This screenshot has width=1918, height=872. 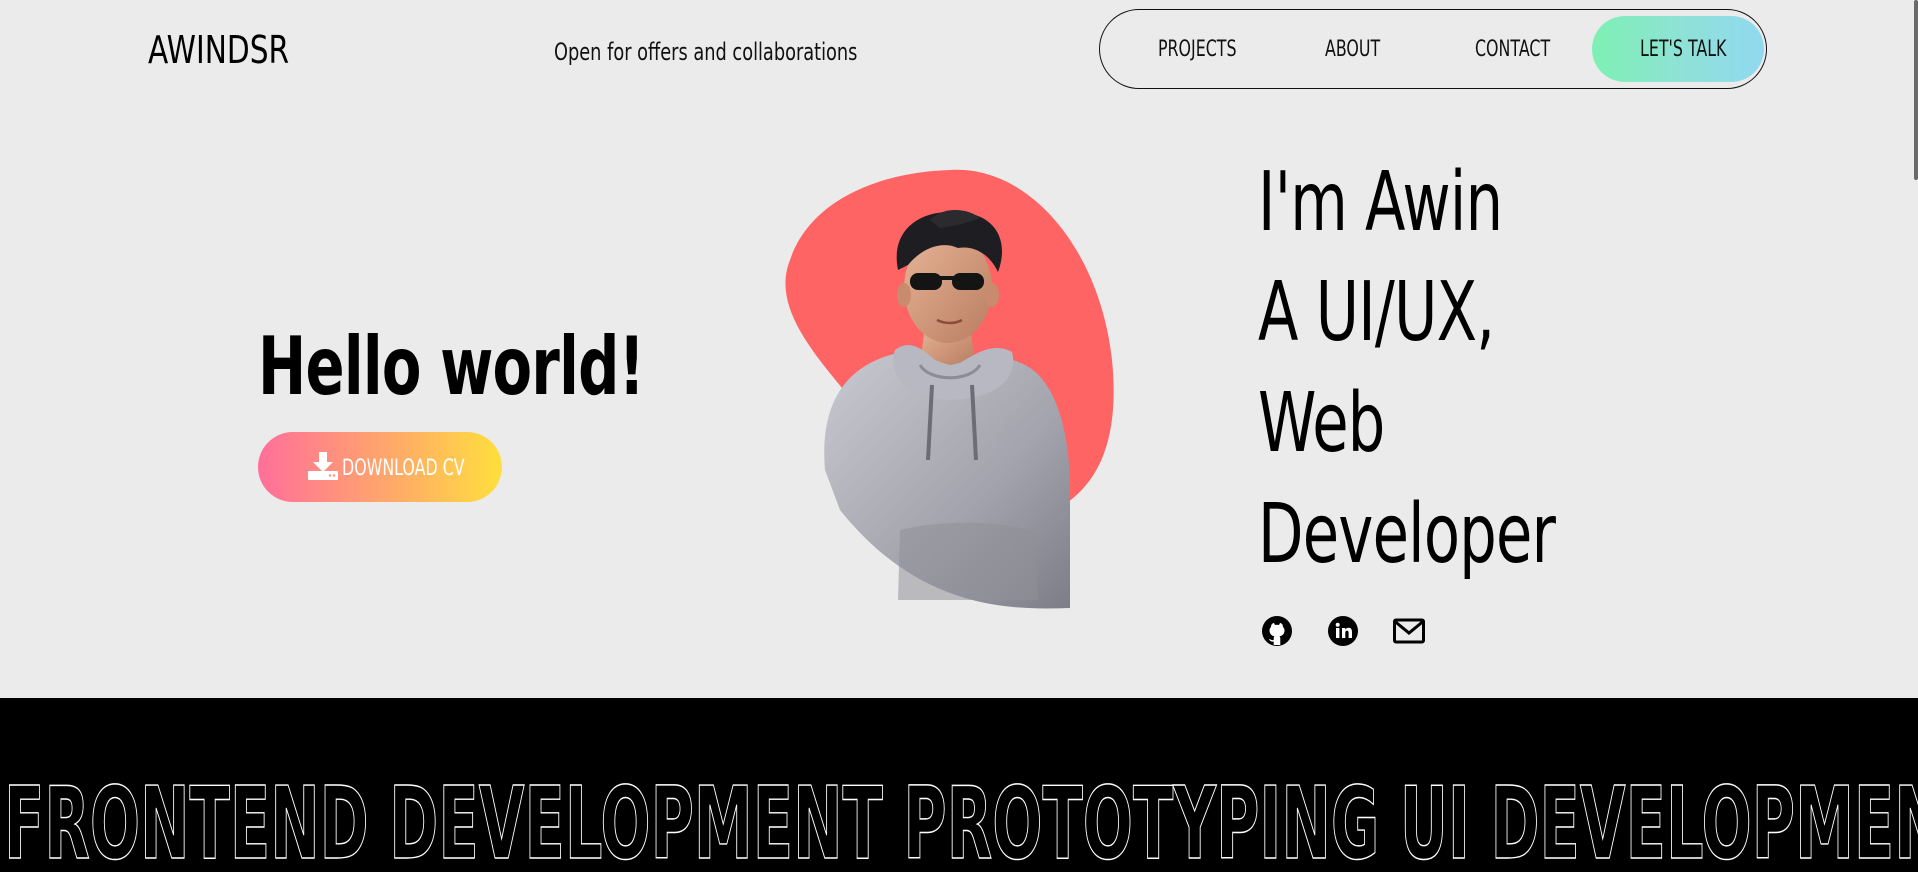 I want to click on linkedin-icon, so click(x=1343, y=631).